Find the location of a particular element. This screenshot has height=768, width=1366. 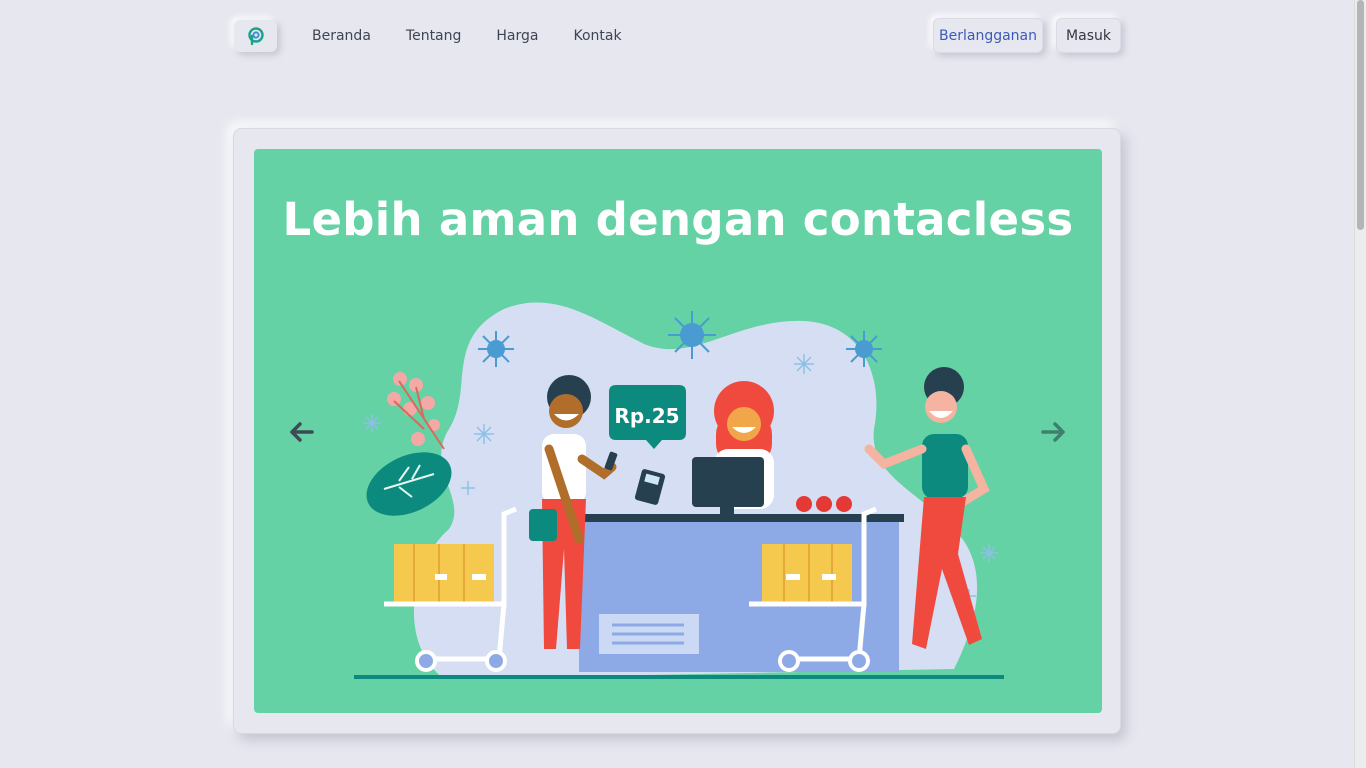

slide-title: Lebih aman dengan contacless is located at coordinates (678, 219).